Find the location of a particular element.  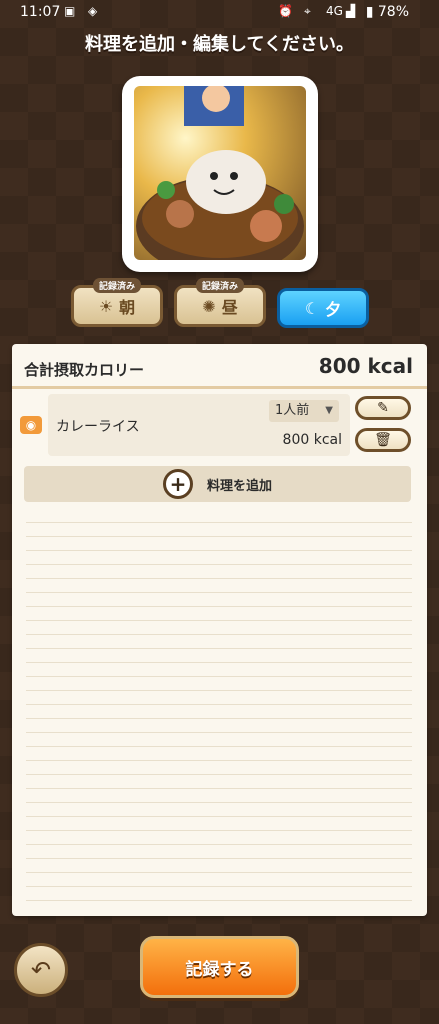

dish-photo is located at coordinates (220, 173).